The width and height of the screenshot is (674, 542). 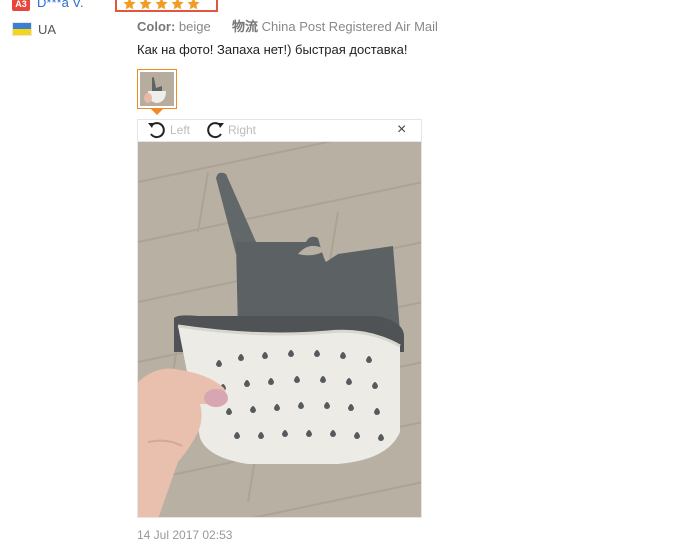 I want to click on shipping-value: China Post Registered Air Mail, so click(x=349, y=26).